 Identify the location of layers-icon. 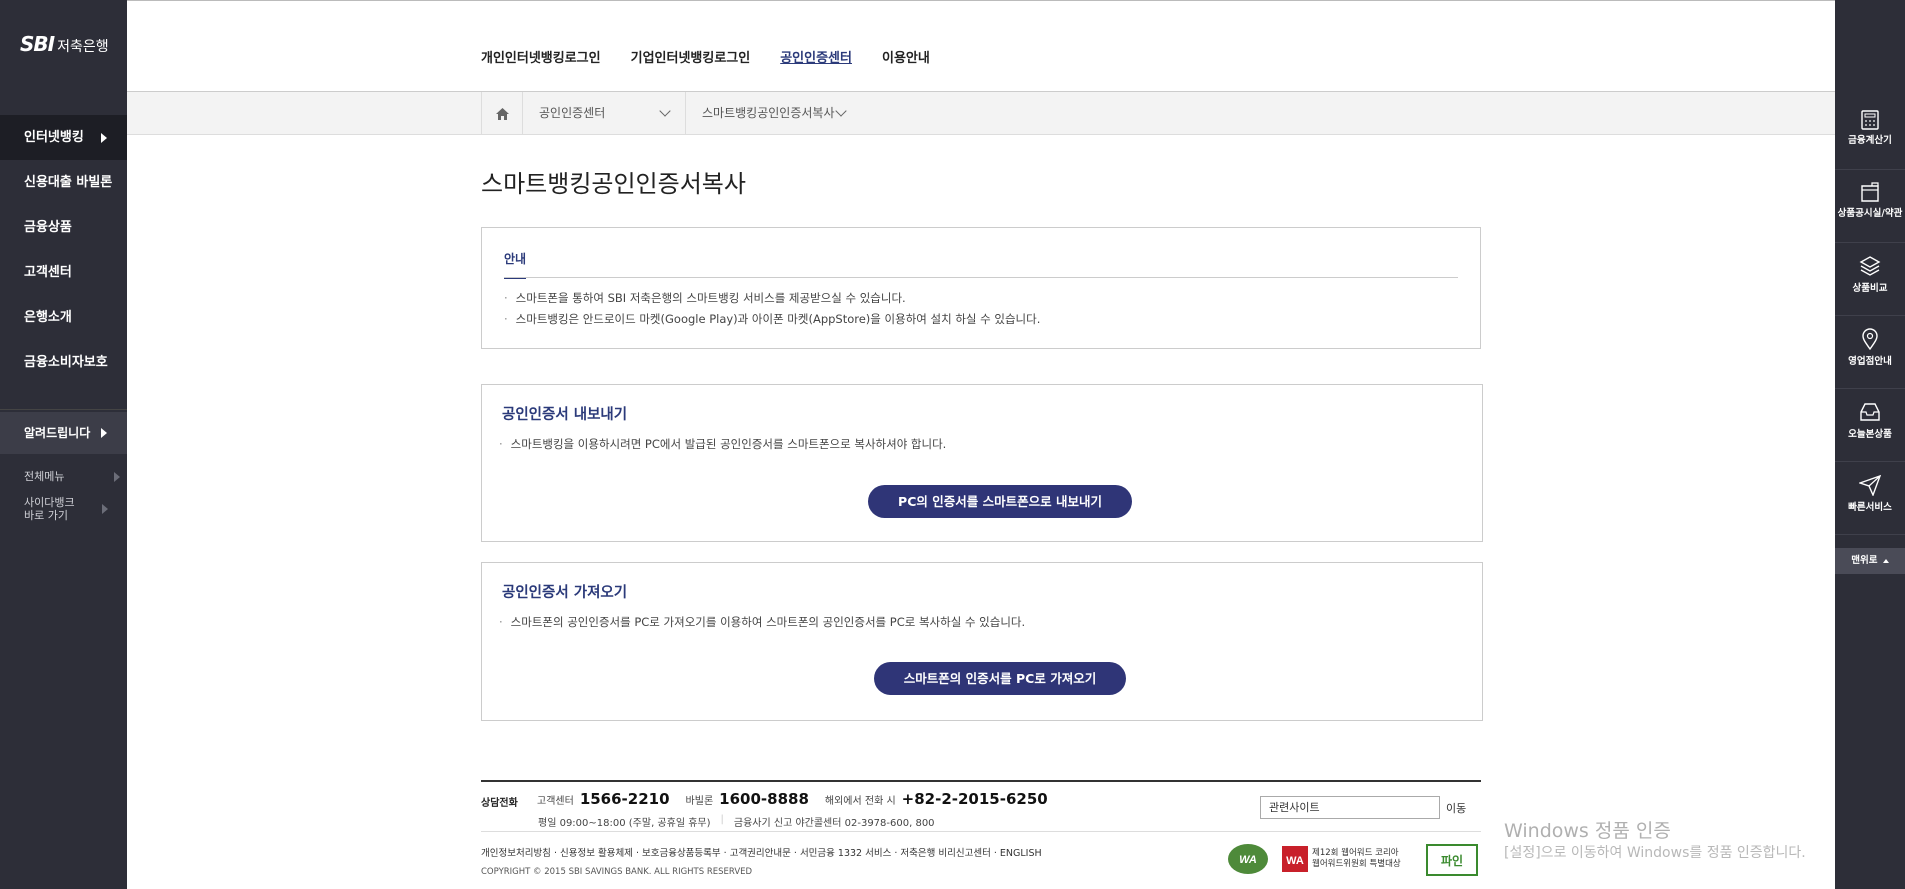
(1870, 266).